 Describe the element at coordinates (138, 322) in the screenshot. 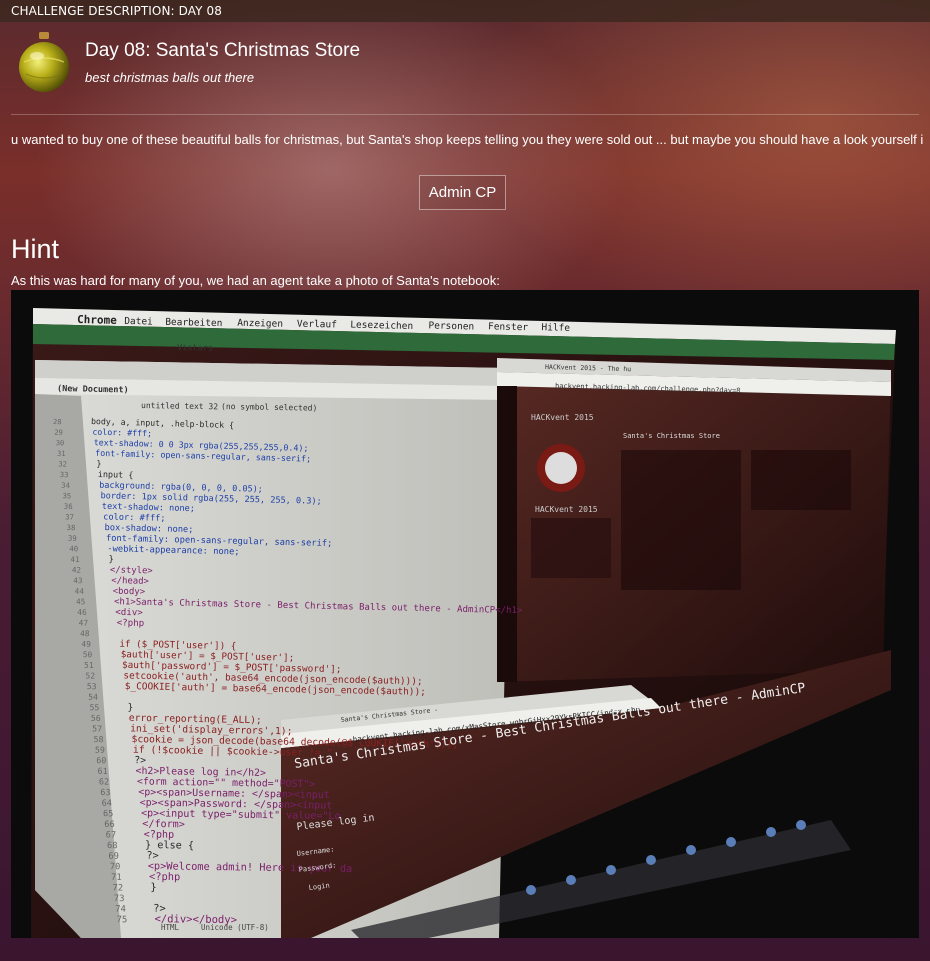

I see `menubar-item: Datei` at that location.